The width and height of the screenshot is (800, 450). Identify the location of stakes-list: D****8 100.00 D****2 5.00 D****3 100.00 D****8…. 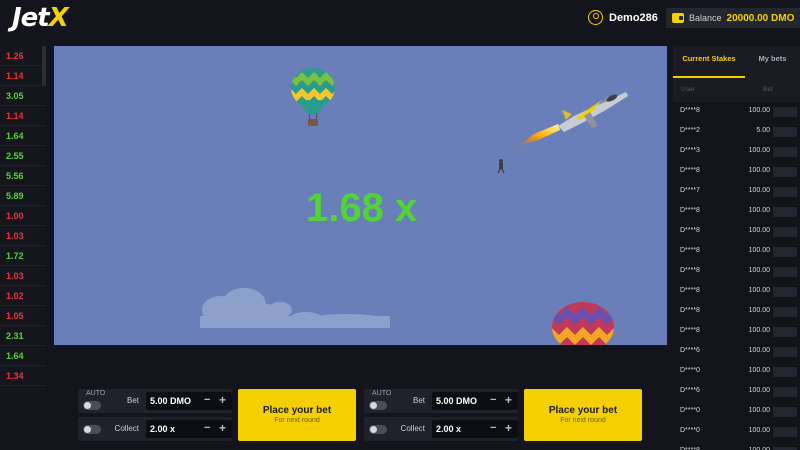
(736, 276).